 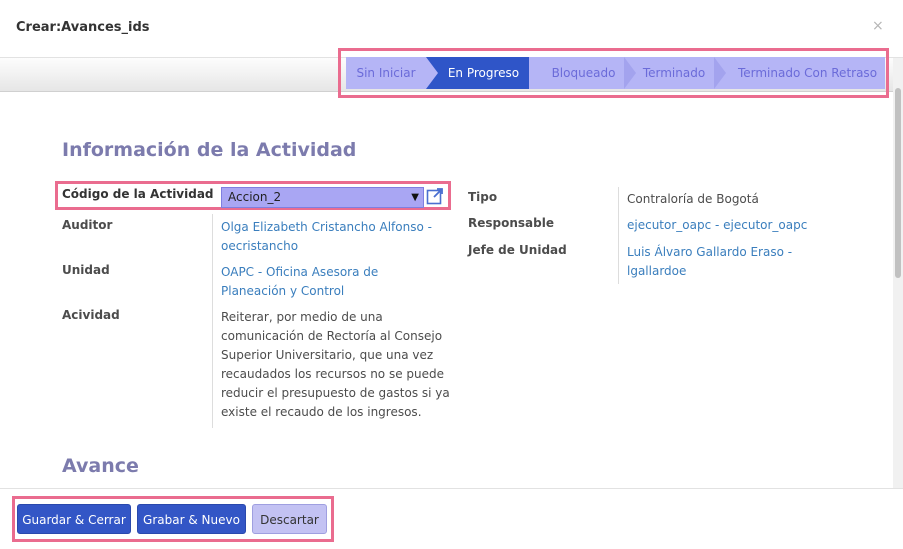 What do you see at coordinates (511, 223) in the screenshot?
I see `responsable-label: Responsable` at bounding box center [511, 223].